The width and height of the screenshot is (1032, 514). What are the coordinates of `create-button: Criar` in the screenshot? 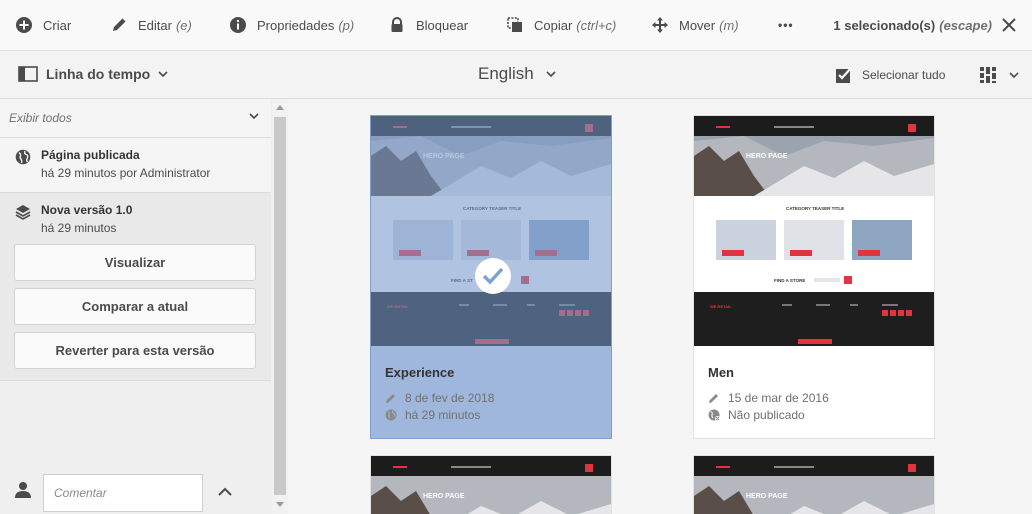 It's located at (43, 25).